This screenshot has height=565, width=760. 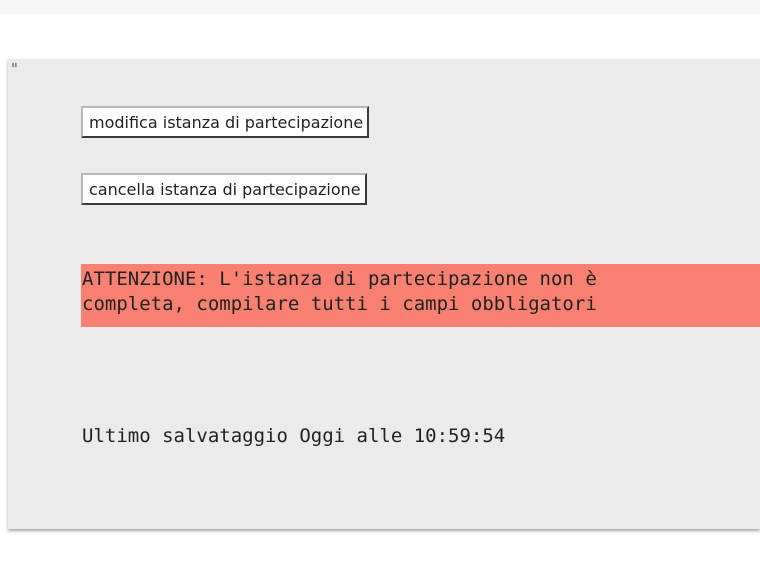 I want to click on modifica-istanza-button: modifica istanza di partecipazione, so click(x=225, y=122).